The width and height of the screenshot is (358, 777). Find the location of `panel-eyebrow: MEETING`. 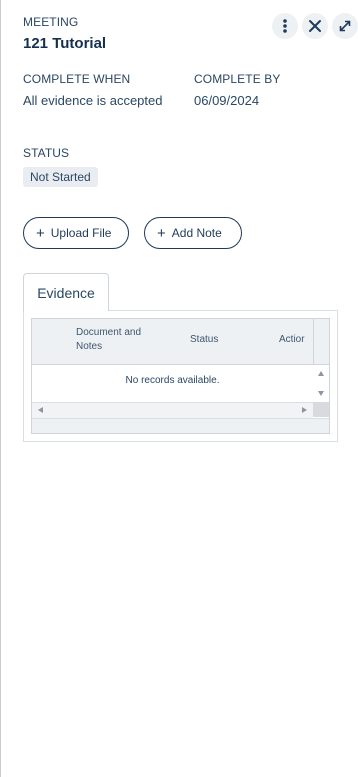

panel-eyebrow: MEETING is located at coordinates (51, 22).